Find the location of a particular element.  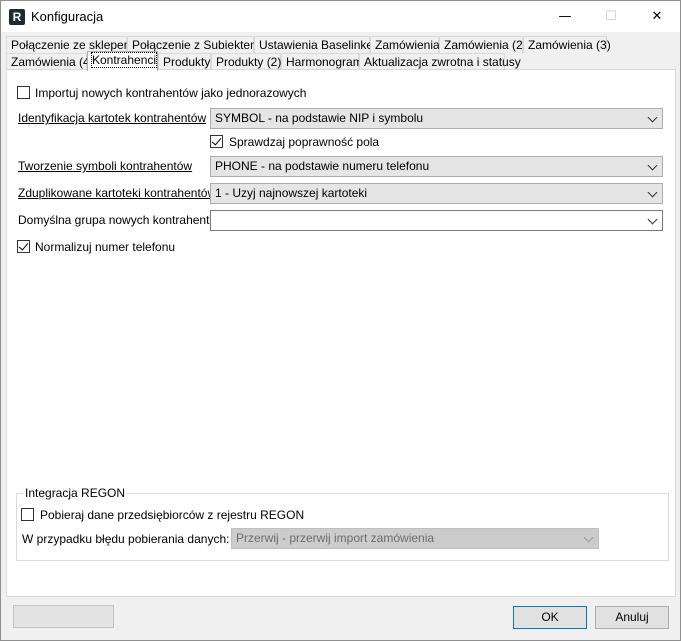

normalize-phone-label: Normalizuj numer telefonu is located at coordinates (105, 247).